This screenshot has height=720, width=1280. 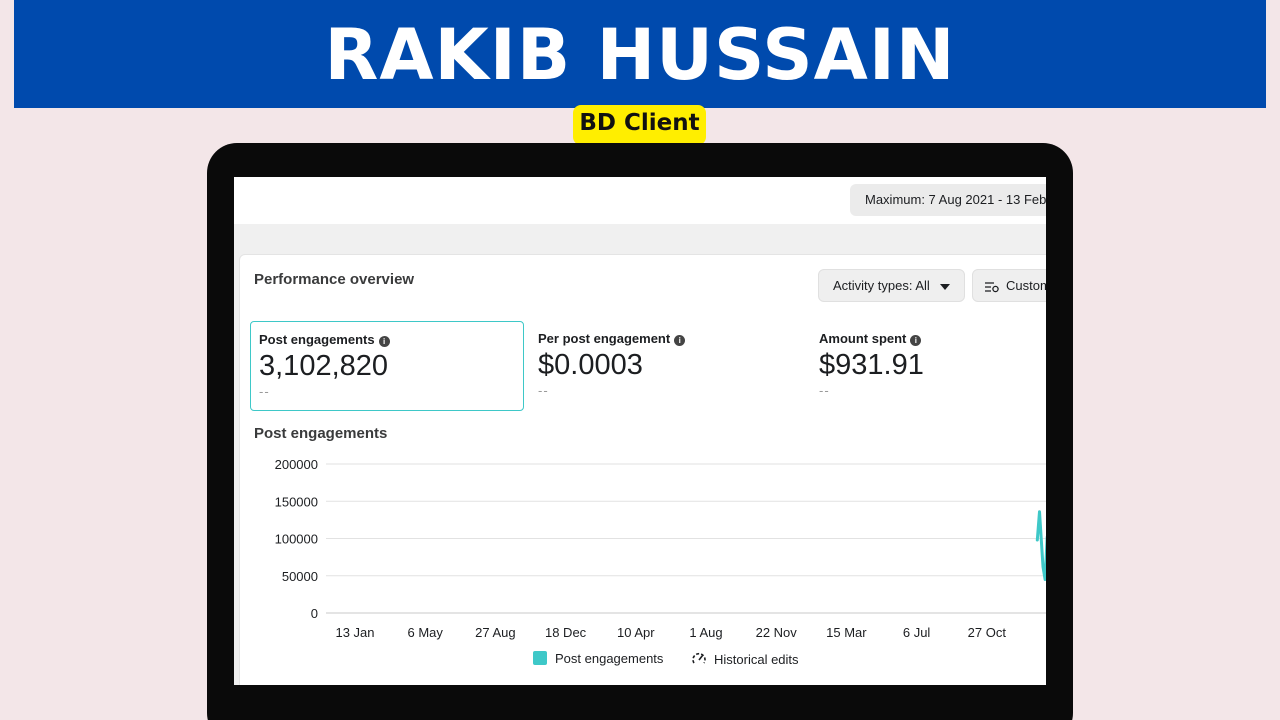 What do you see at coordinates (705, 632) in the screenshot?
I see `x-tick-label: 1 Aug` at bounding box center [705, 632].